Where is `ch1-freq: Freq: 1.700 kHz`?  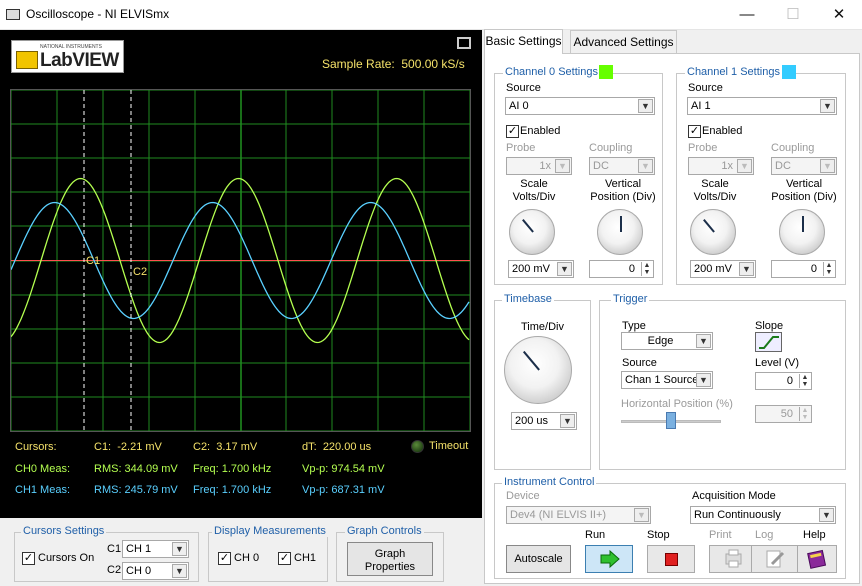
ch1-freq: Freq: 1.700 kHz is located at coordinates (232, 490).